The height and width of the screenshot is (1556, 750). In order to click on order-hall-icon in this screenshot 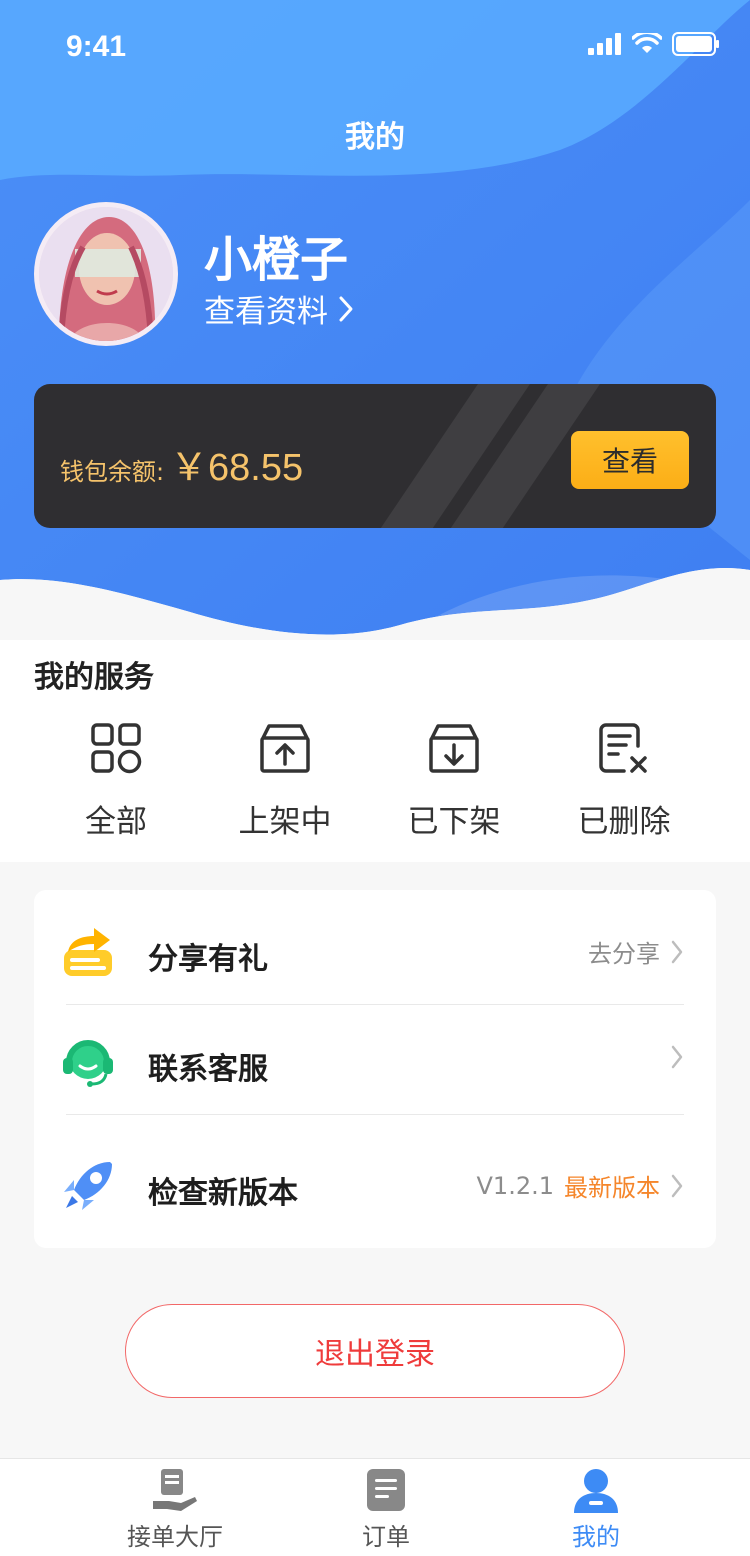, I will do `click(175, 1490)`.